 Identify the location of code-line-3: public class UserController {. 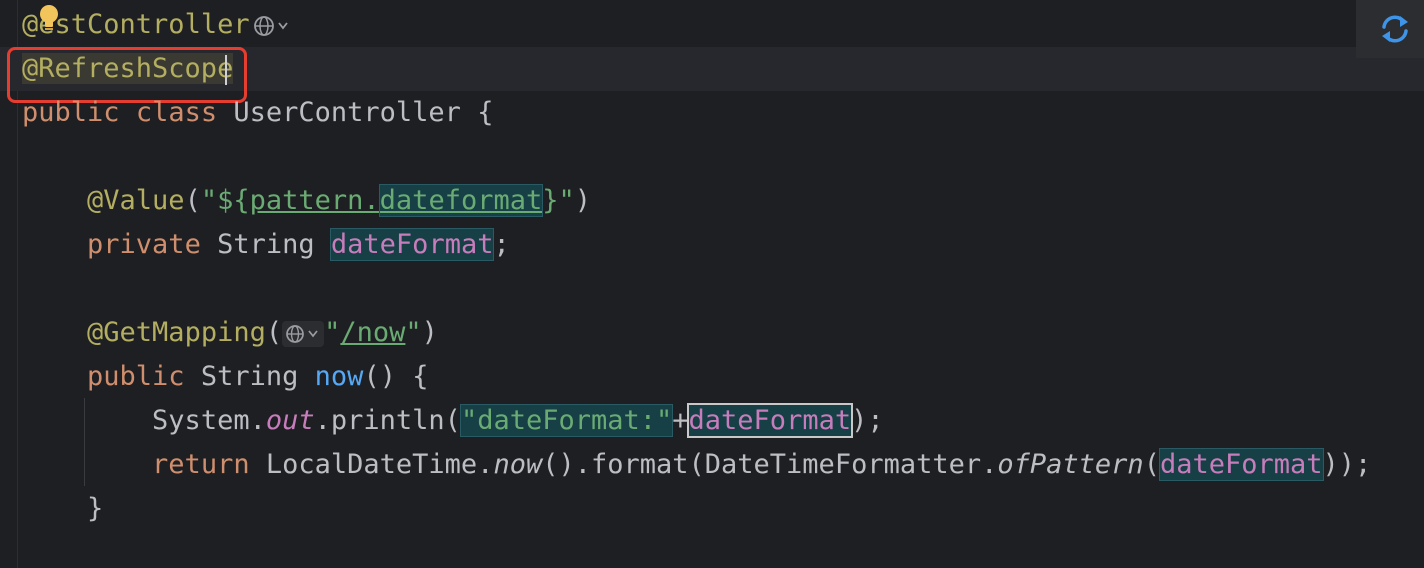
(257, 113).